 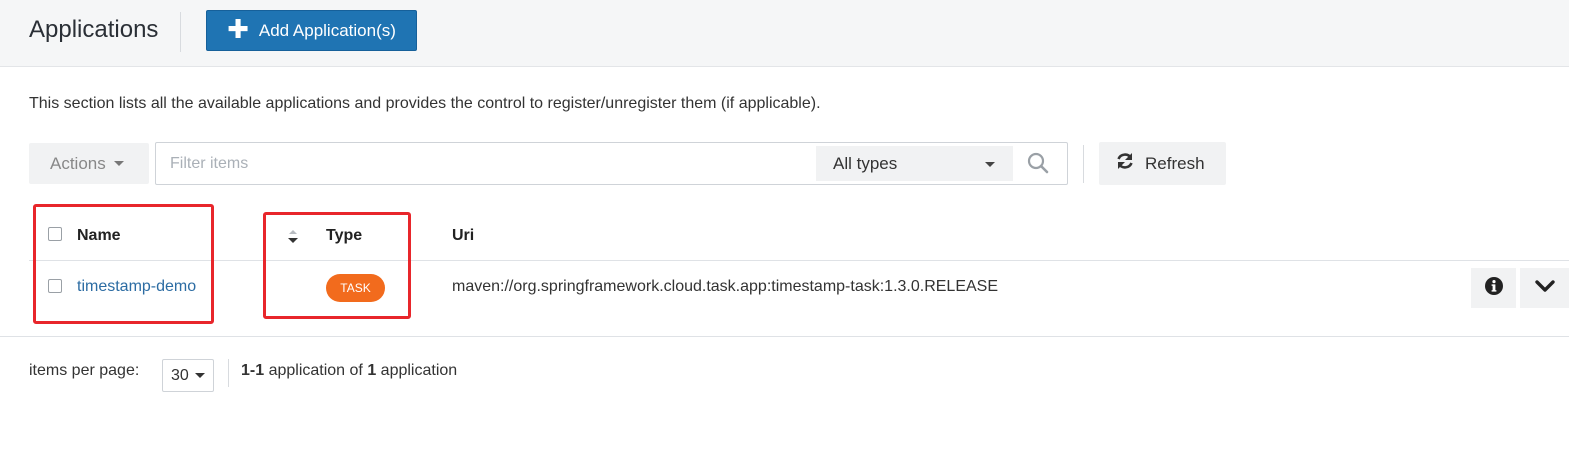 What do you see at coordinates (123, 264) in the screenshot?
I see `highlight-box-name-column` at bounding box center [123, 264].